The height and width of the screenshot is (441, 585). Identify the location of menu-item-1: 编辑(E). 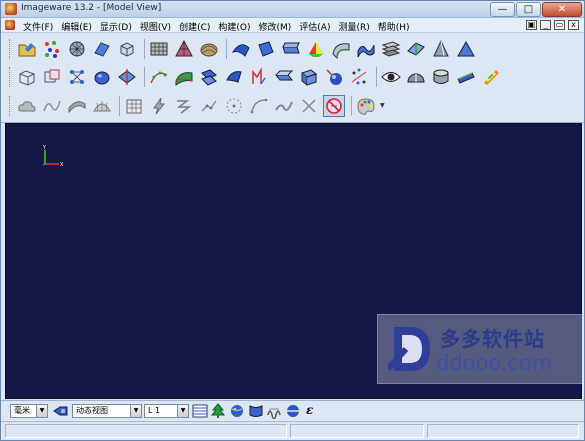
(76, 26).